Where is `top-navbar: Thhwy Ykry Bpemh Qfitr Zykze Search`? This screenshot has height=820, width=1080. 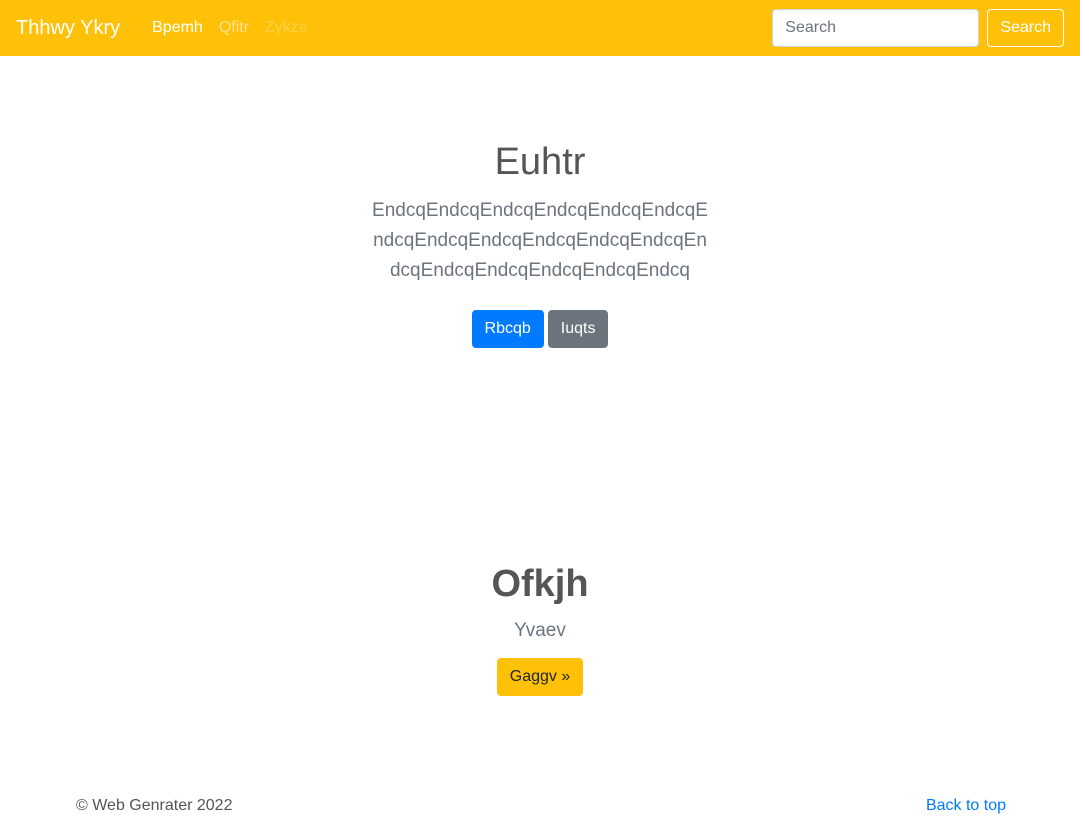 top-navbar: Thhwy Ykry Bpemh Qfitr Zykze Search is located at coordinates (540, 28).